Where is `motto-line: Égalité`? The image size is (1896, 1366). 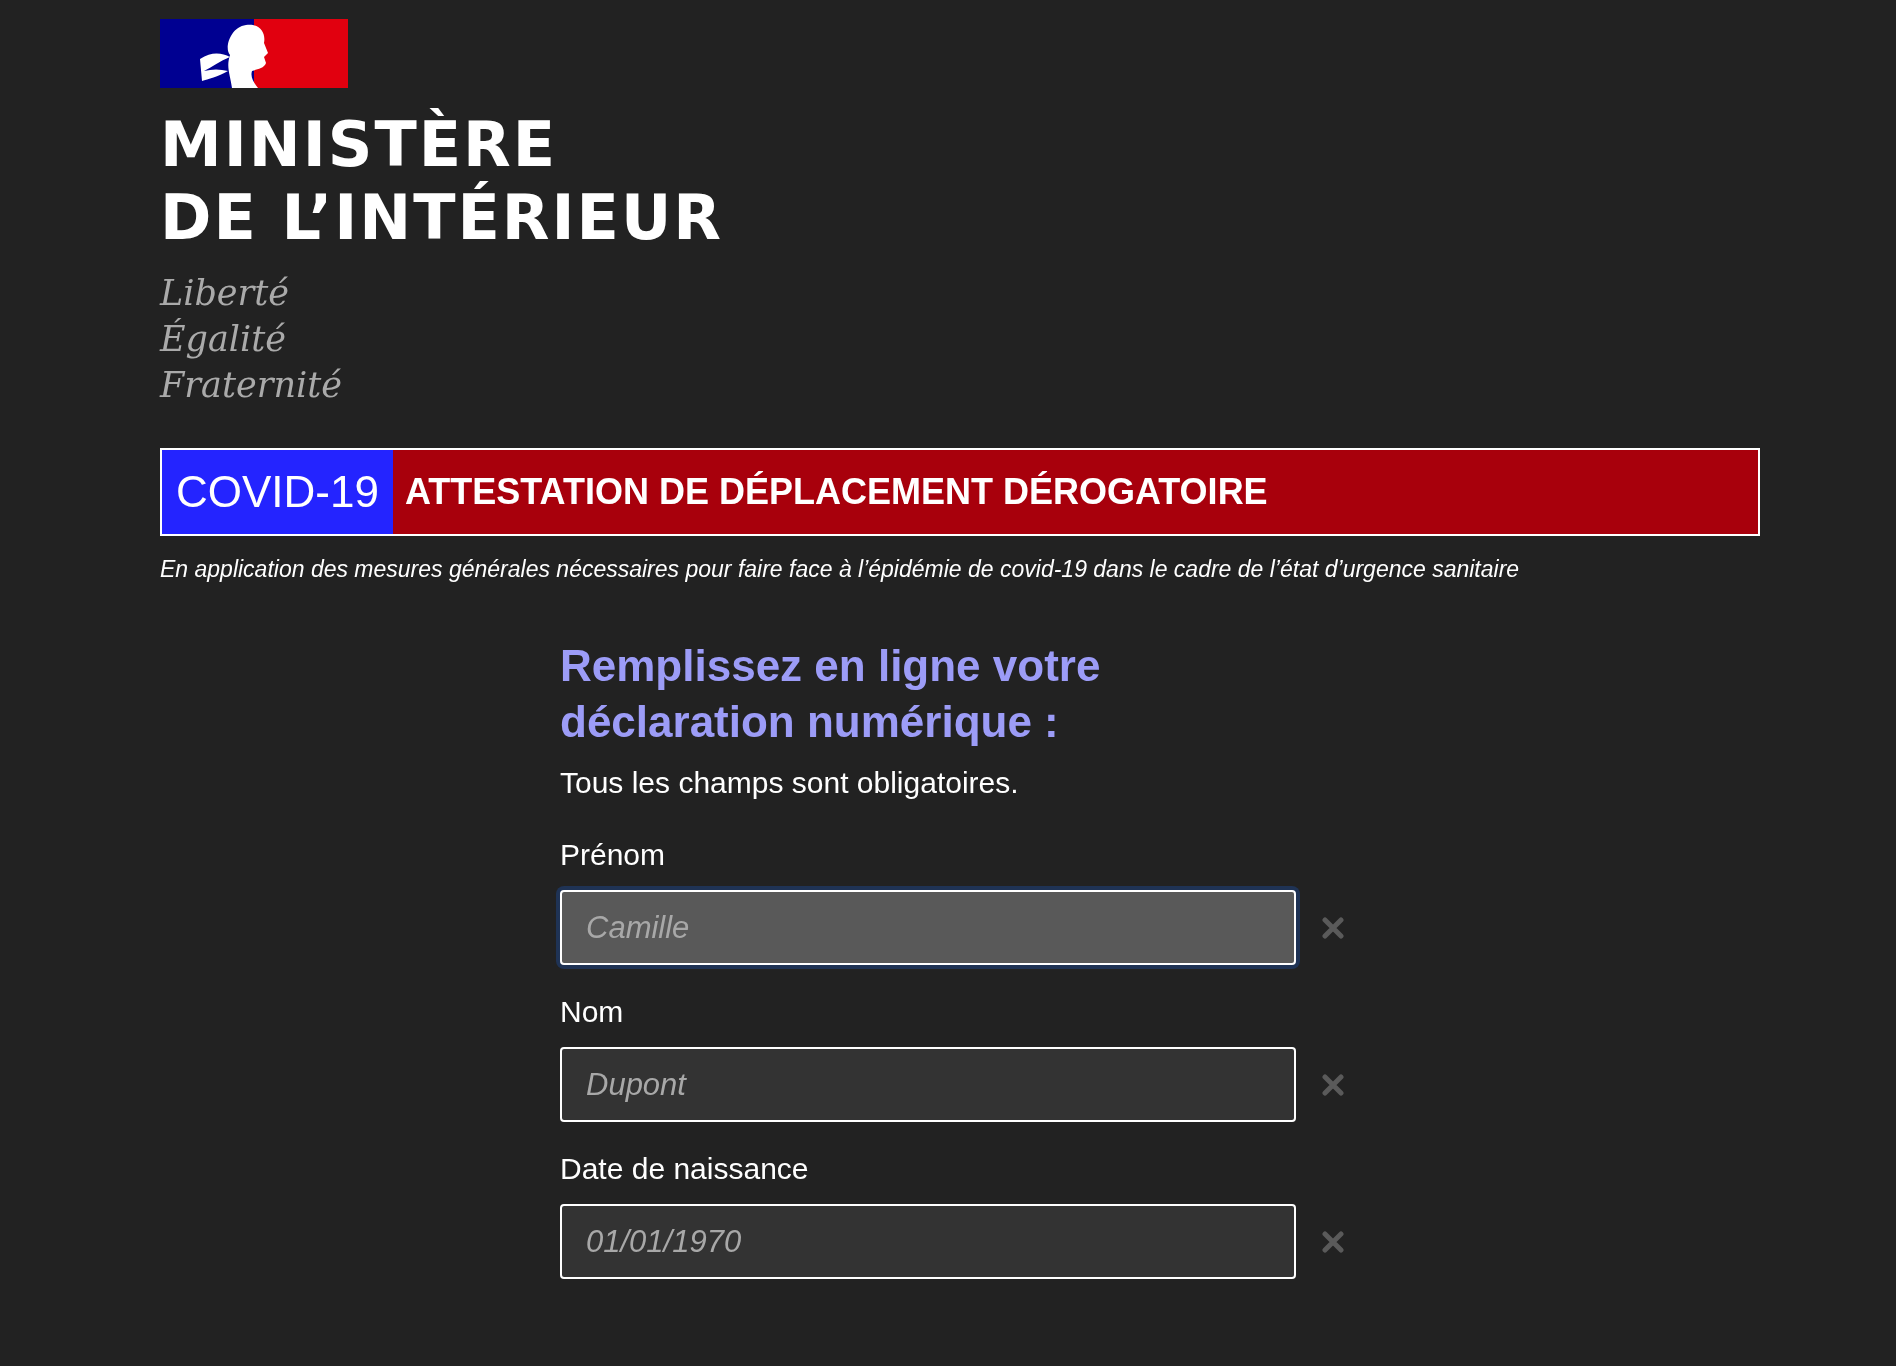
motto-line: Égalité is located at coordinates (223, 339).